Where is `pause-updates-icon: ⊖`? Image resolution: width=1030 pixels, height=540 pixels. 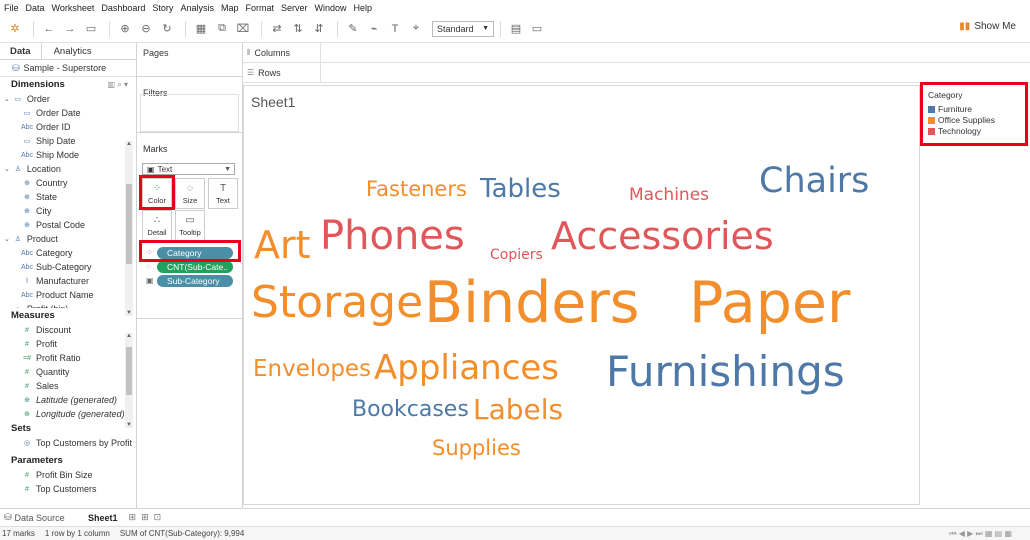
pause-updates-icon: ⊖ is located at coordinates (146, 29).